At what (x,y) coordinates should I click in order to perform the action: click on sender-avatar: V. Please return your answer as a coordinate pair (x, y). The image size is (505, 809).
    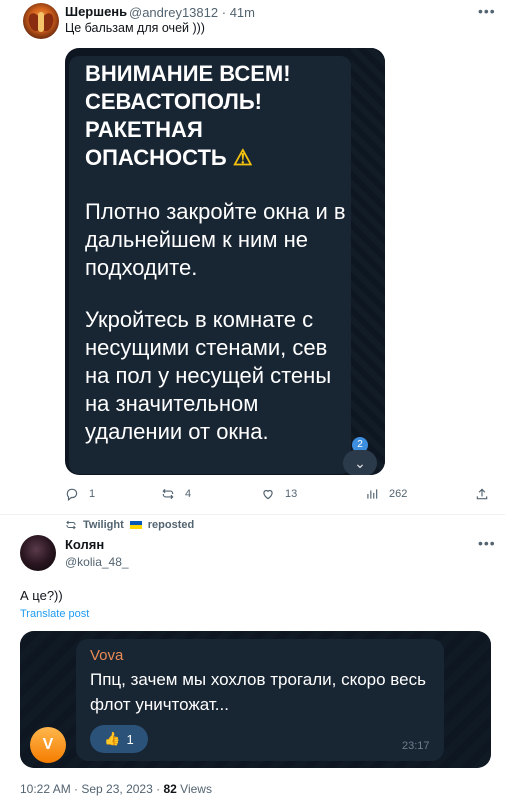
    Looking at the image, I should click on (48, 745).